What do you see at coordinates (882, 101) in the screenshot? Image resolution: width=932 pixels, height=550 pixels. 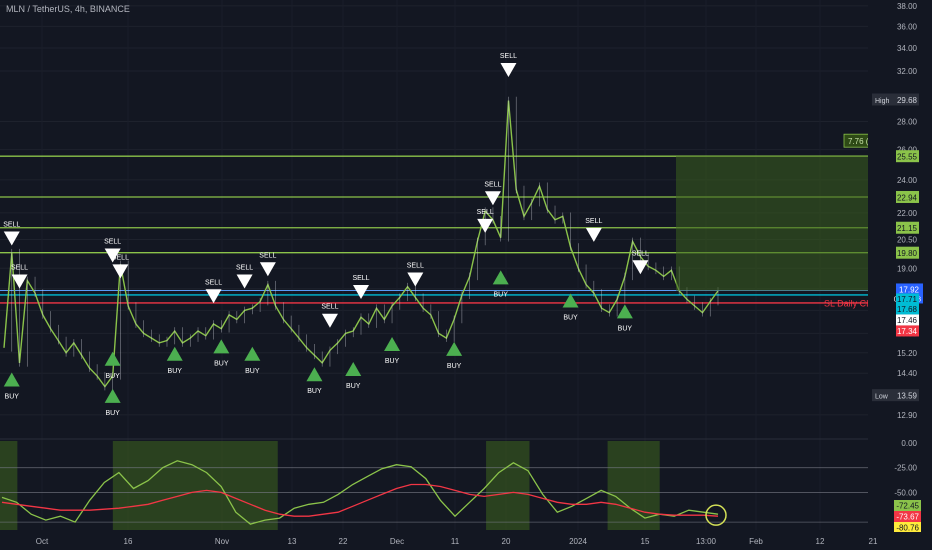 I see `extreme-tag-prefix: High` at bounding box center [882, 101].